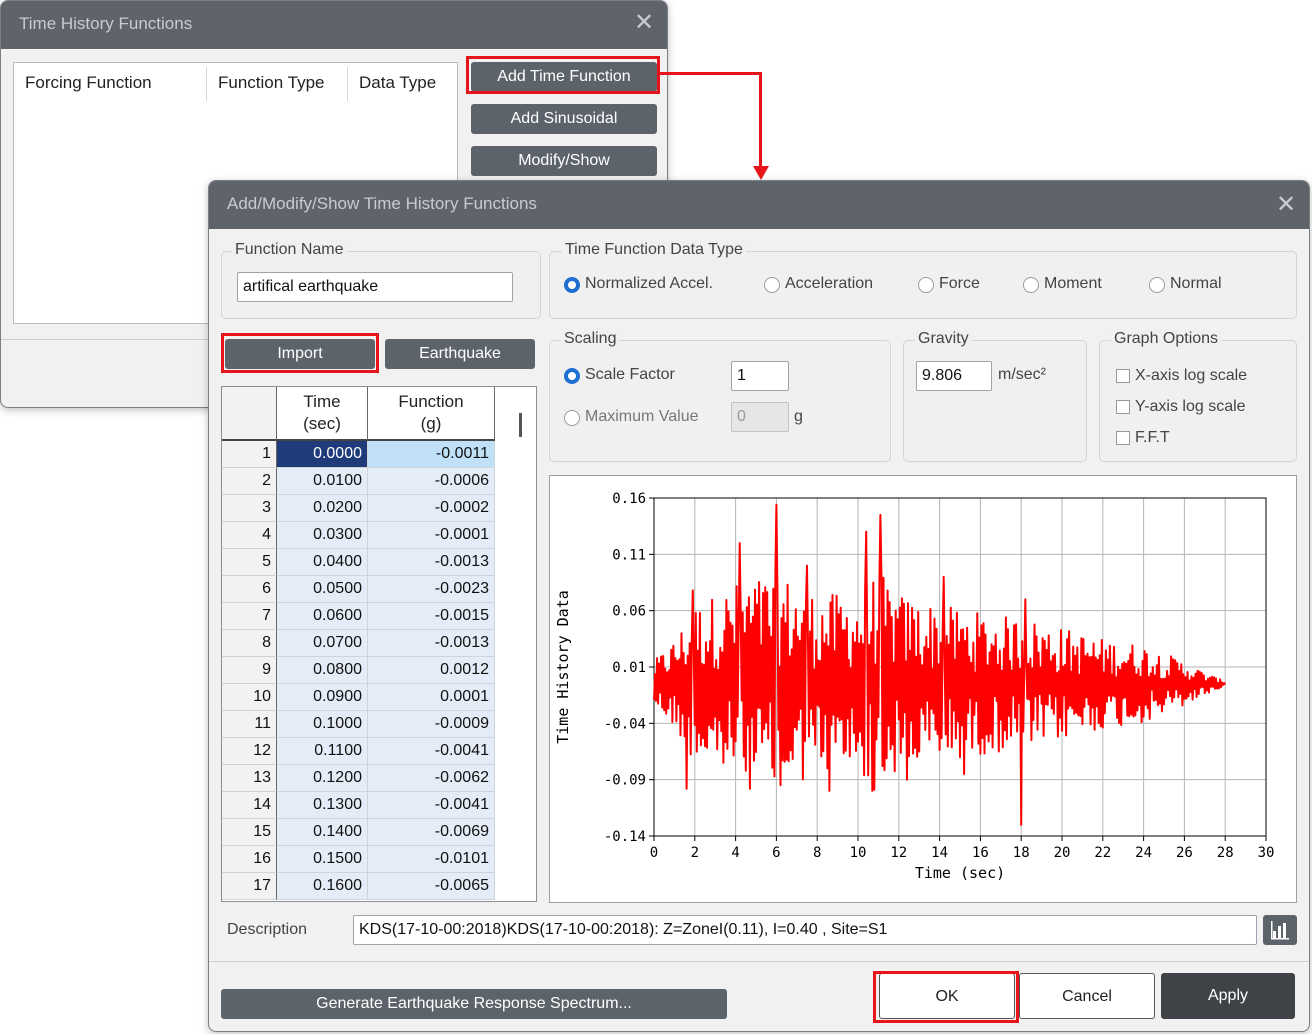 This screenshot has width=1312, height=1034. I want to click on table-row: 3 0.0200 -0.0002, so click(358, 508).